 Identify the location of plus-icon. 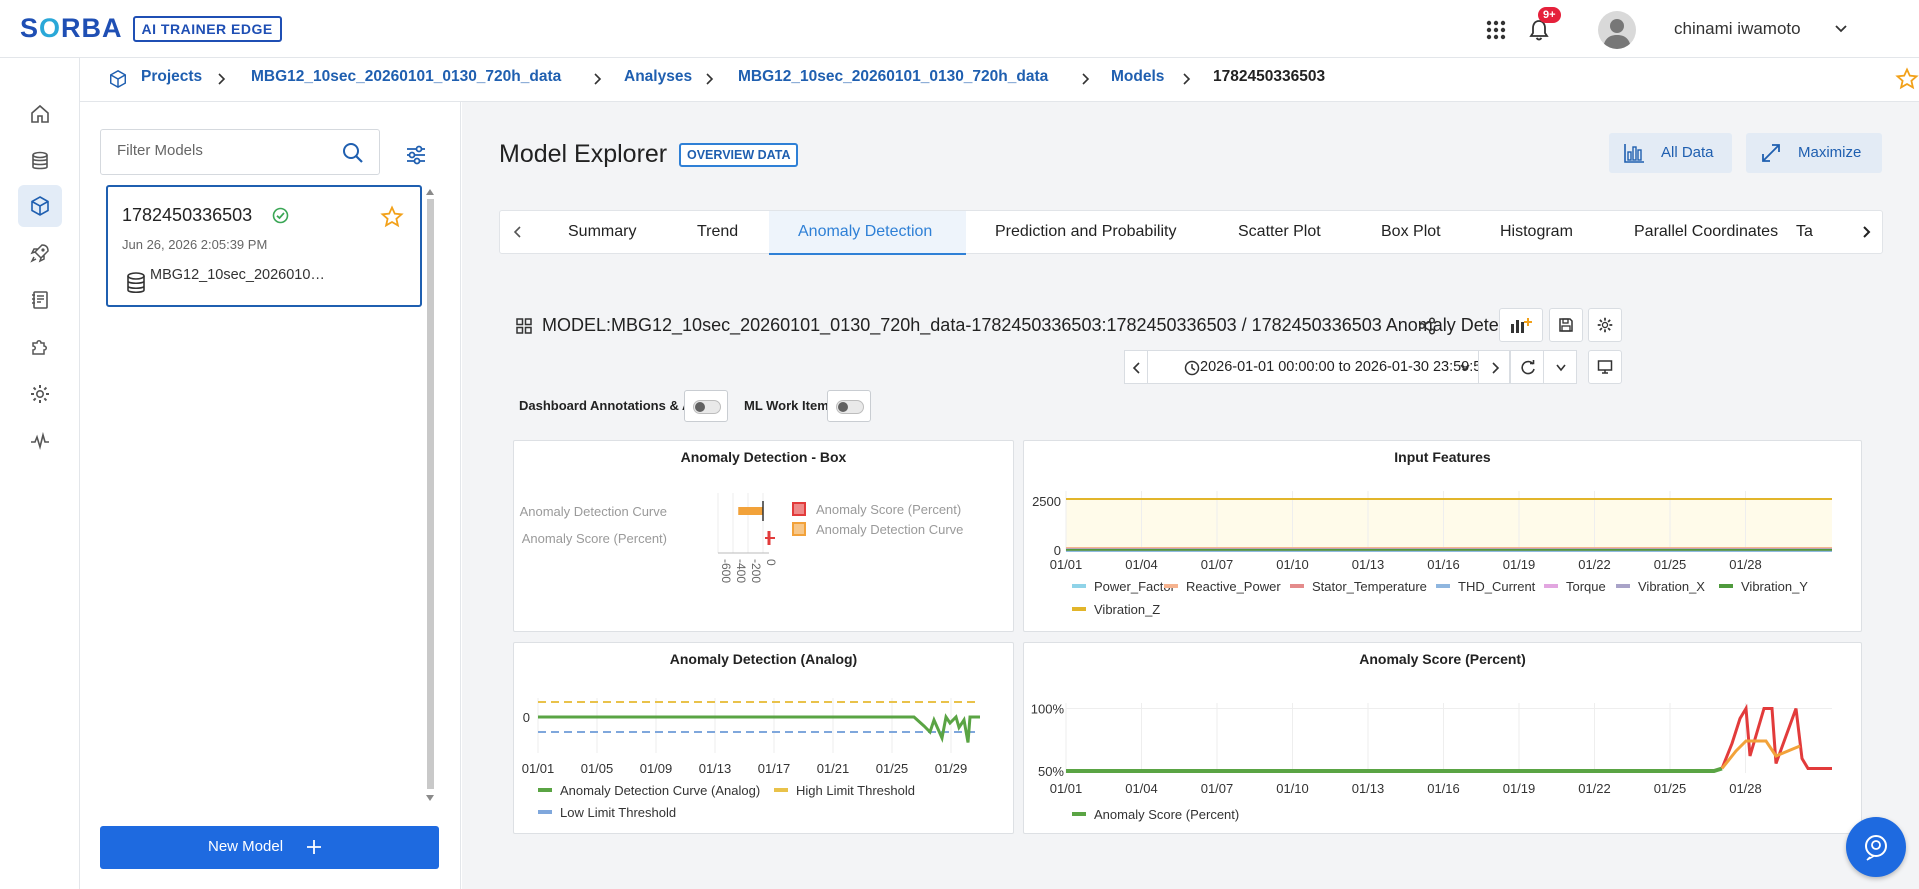
(314, 847).